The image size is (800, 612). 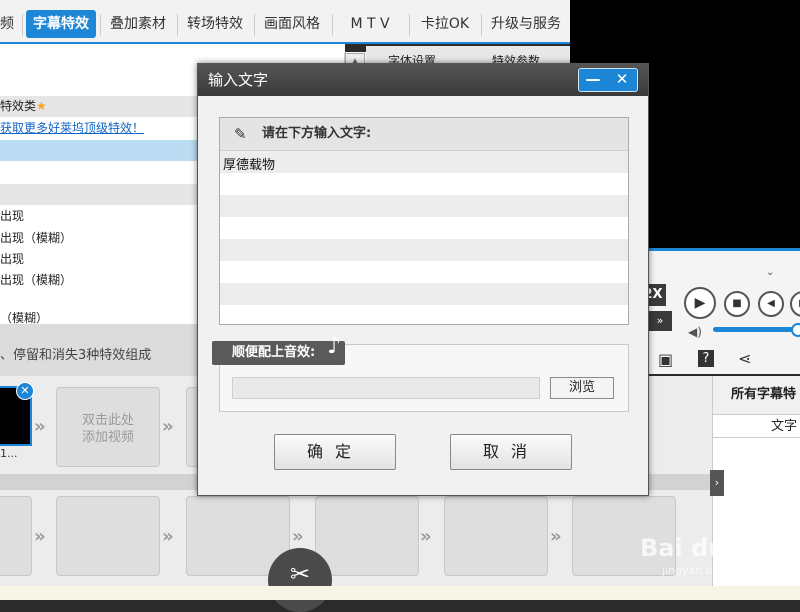 What do you see at coordinates (445, 24) in the screenshot?
I see `tab-karaoke: 卡拉OK` at bounding box center [445, 24].